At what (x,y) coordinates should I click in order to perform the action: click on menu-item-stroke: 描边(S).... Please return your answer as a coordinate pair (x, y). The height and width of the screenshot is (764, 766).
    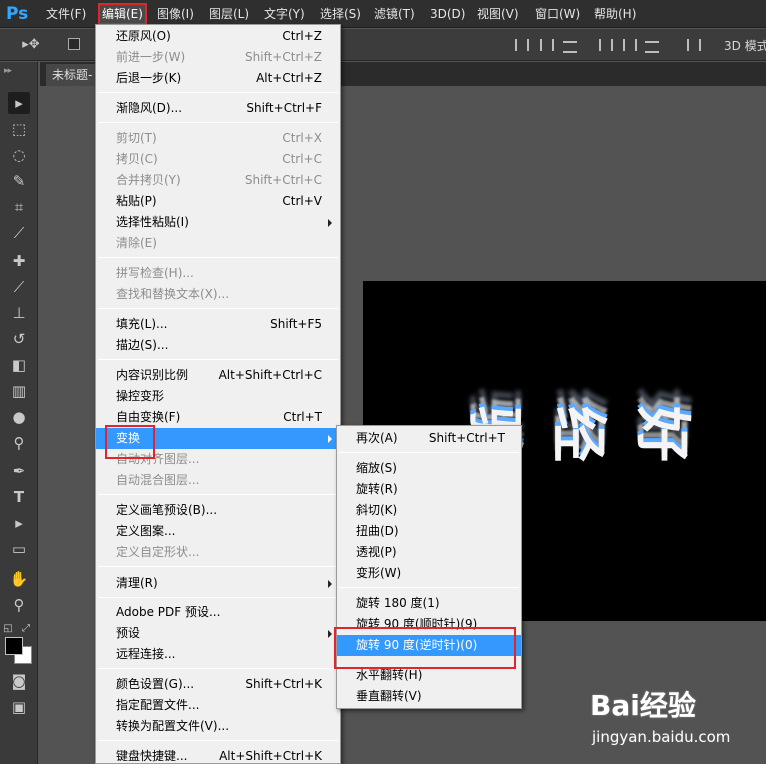
    Looking at the image, I should click on (218, 345).